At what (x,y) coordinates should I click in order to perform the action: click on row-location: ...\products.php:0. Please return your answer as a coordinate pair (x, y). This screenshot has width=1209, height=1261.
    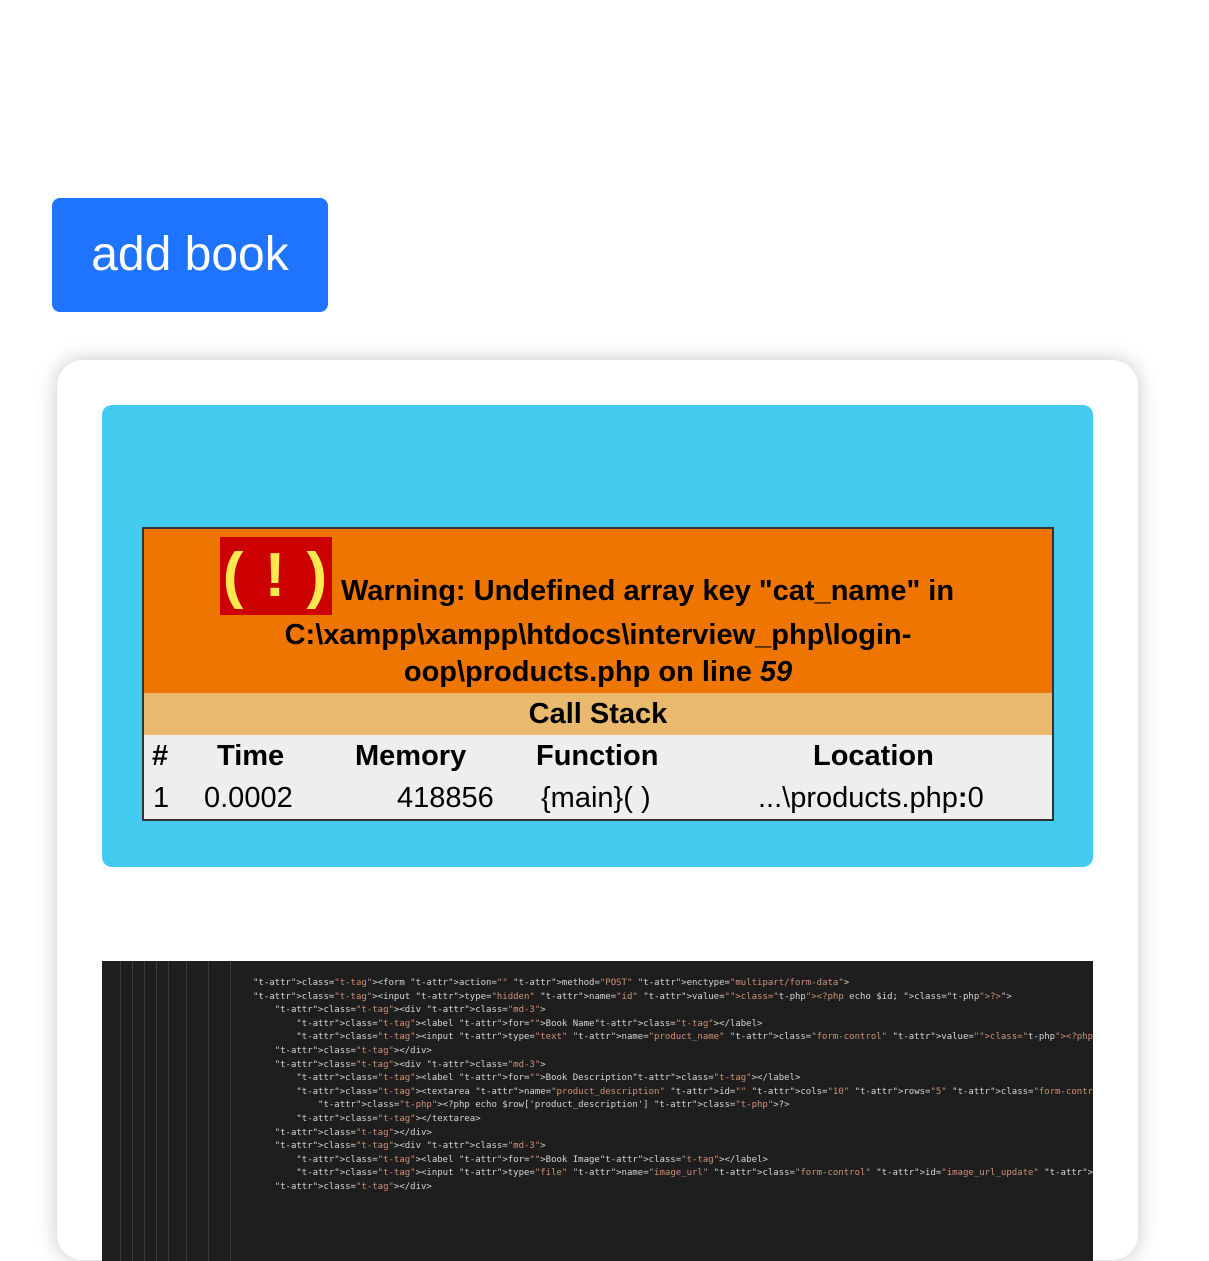
    Looking at the image, I should click on (871, 798).